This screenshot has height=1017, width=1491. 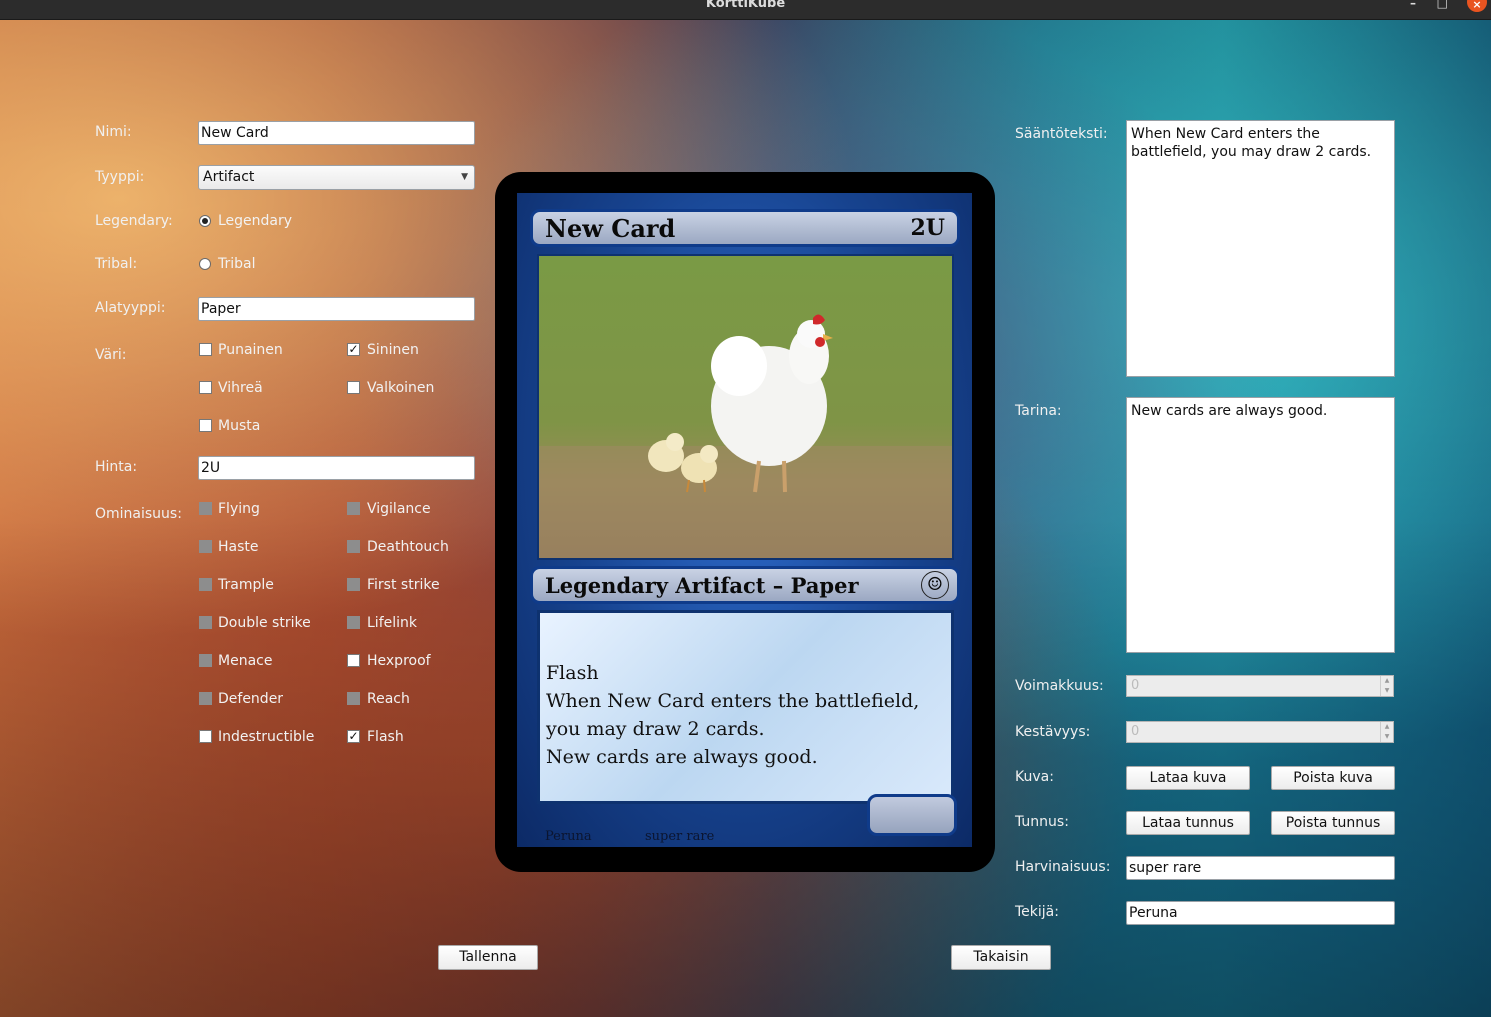 I want to click on tribal-radio, so click(x=205, y=264).